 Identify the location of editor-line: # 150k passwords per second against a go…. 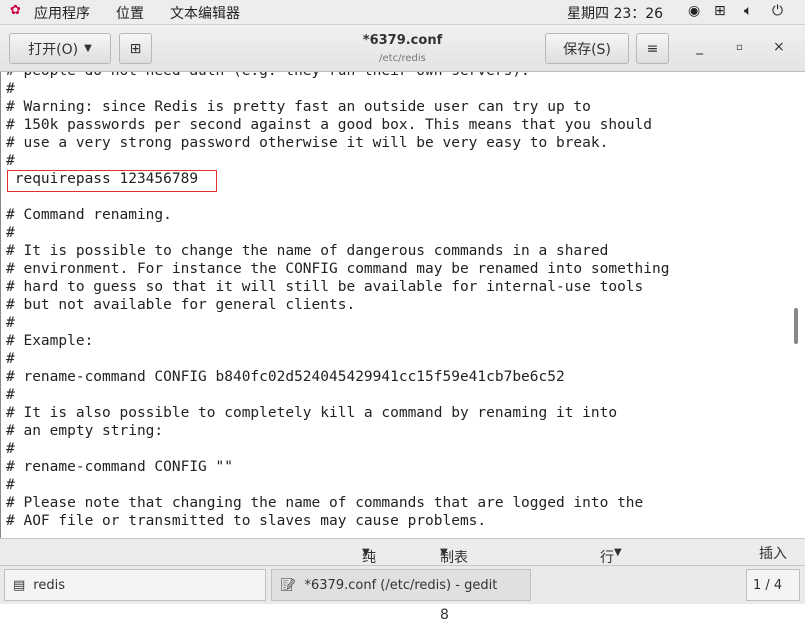
(329, 125).